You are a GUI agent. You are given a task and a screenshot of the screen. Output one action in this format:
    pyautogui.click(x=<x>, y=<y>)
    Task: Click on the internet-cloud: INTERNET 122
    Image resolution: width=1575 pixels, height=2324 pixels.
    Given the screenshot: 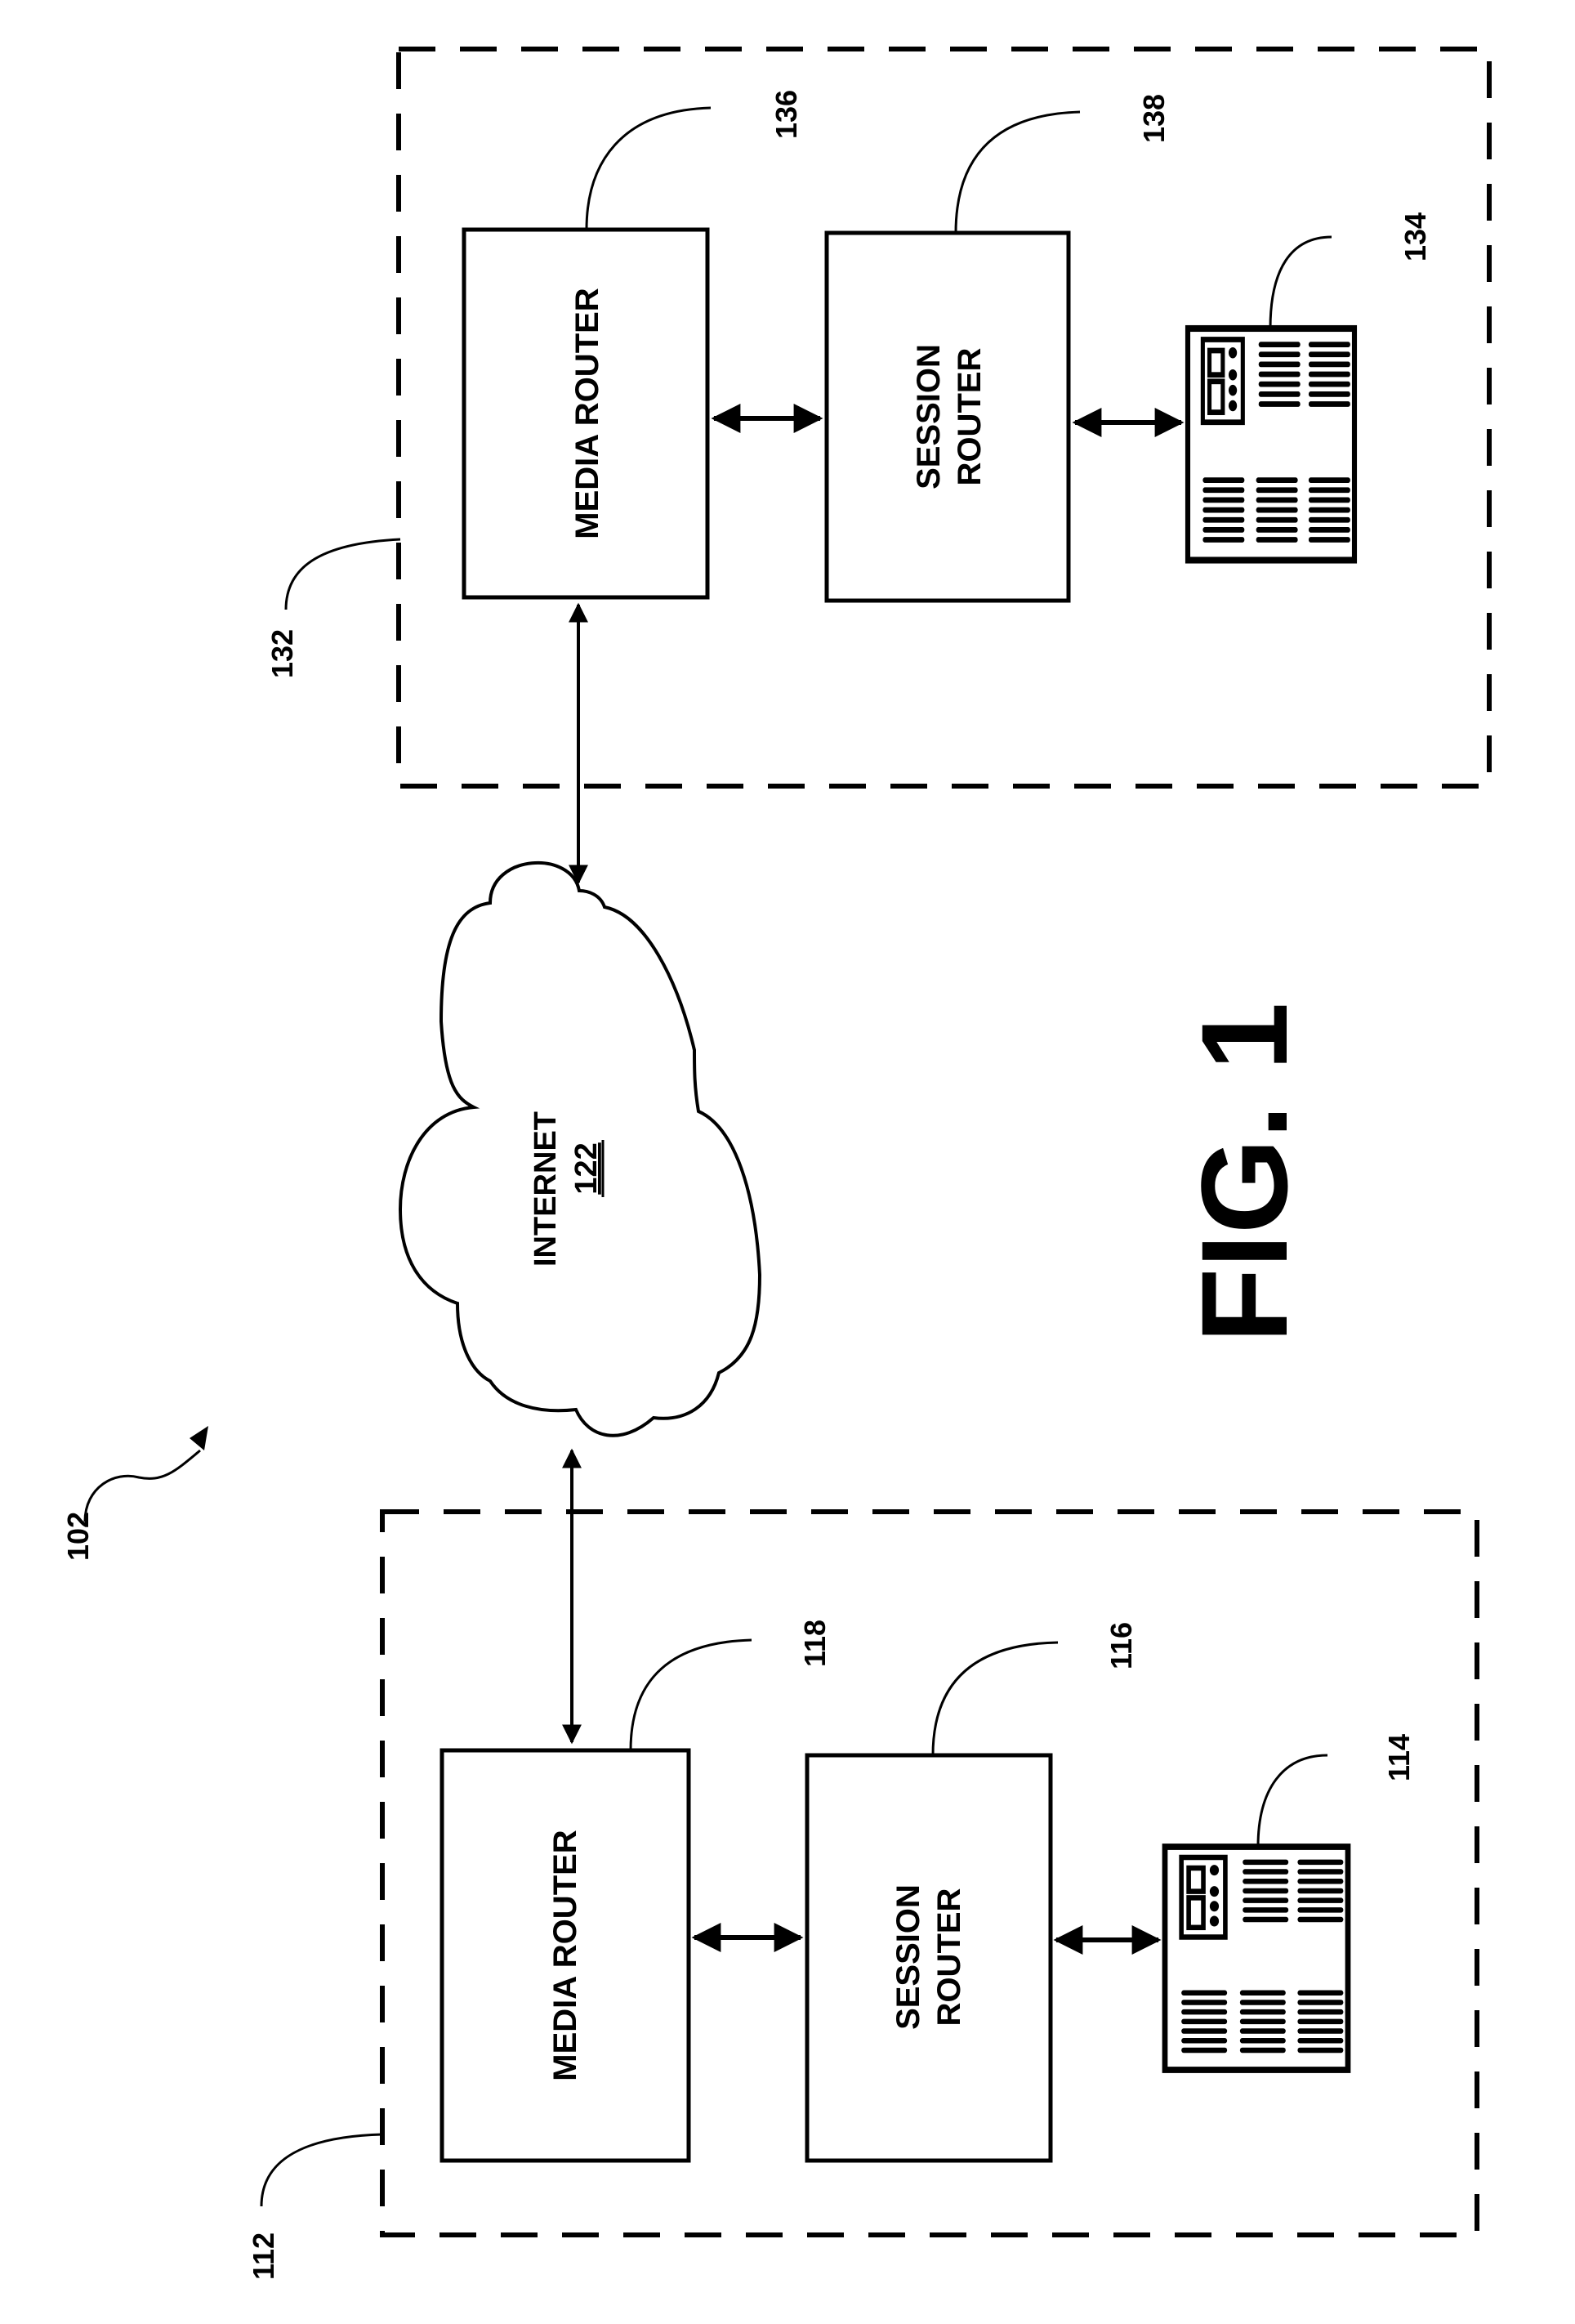 What is the action you would take?
    pyautogui.click(x=580, y=1148)
    